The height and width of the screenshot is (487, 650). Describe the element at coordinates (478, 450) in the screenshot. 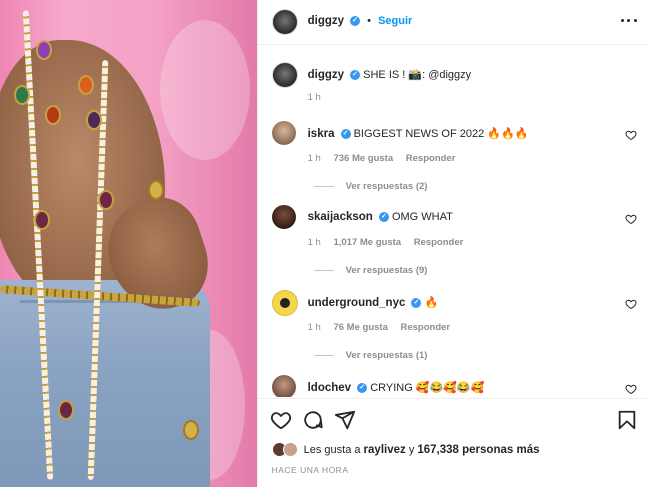

I see `likes-count: 167,338 personas más` at that location.